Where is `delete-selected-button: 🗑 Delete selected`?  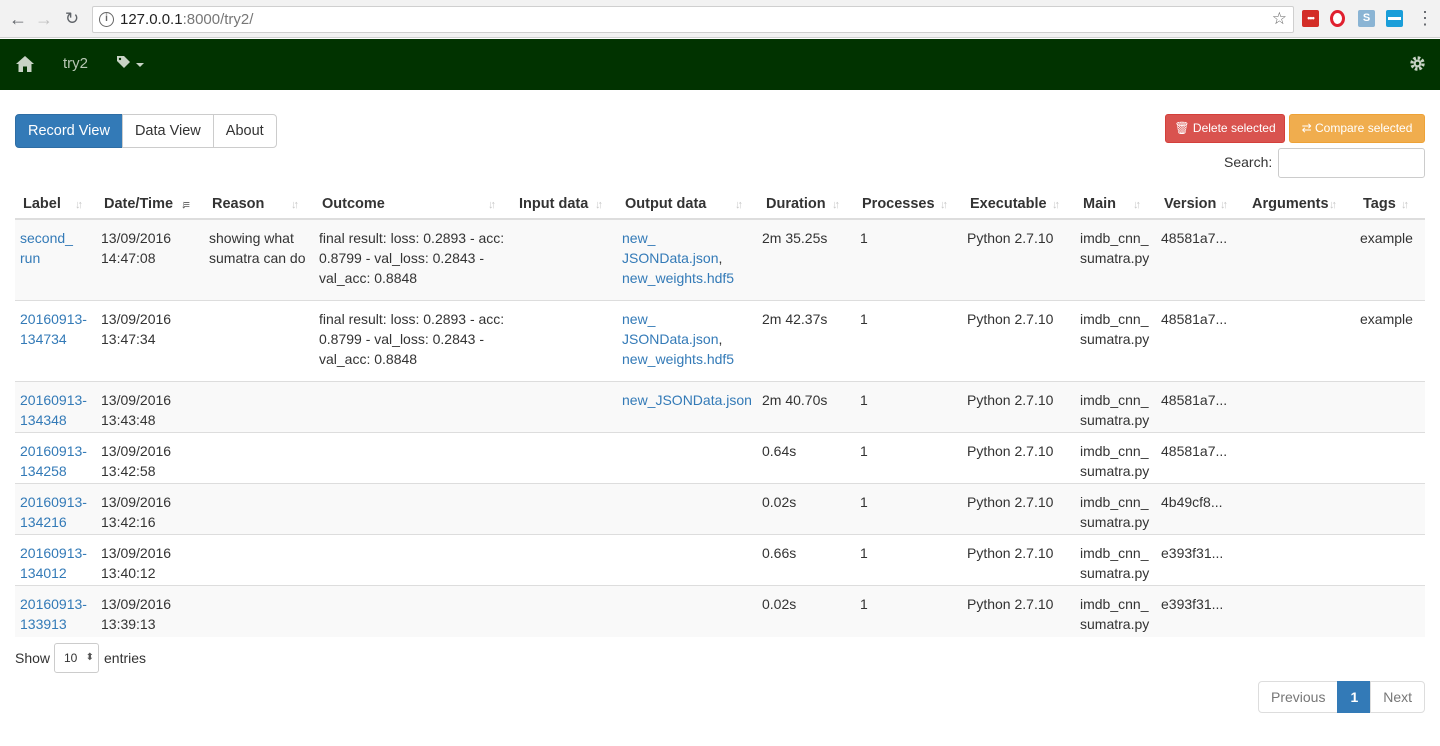 delete-selected-button: 🗑 Delete selected is located at coordinates (1225, 128).